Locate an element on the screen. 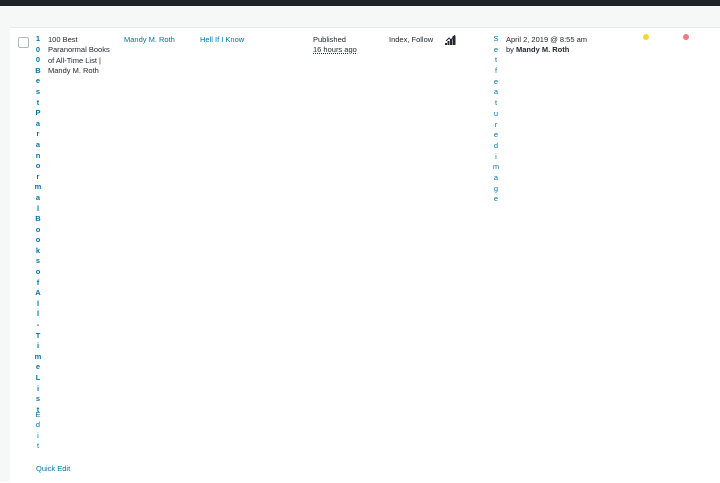 This screenshot has width=720, height=483. edit-char: i is located at coordinates (38, 435).